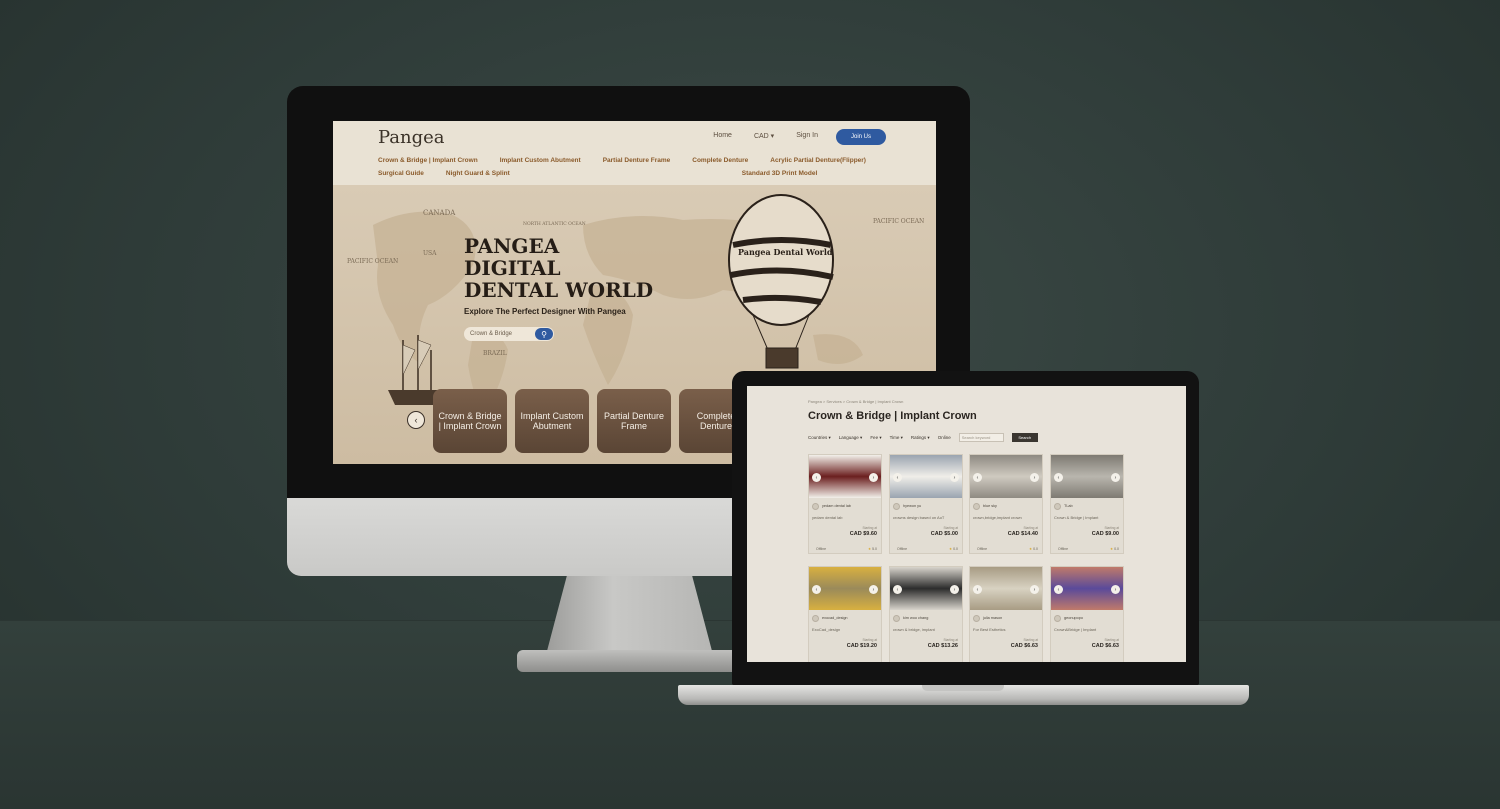 The image size is (1500, 809). What do you see at coordinates (1075, 629) in the screenshot?
I see `product-description: Crown&Bridge | Implant` at bounding box center [1075, 629].